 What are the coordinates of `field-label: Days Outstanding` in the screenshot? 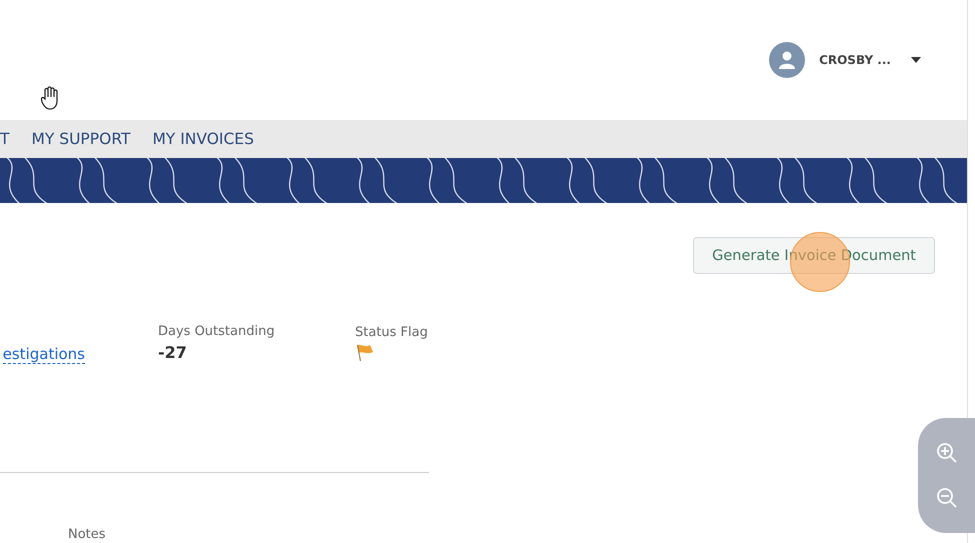 It's located at (217, 331).